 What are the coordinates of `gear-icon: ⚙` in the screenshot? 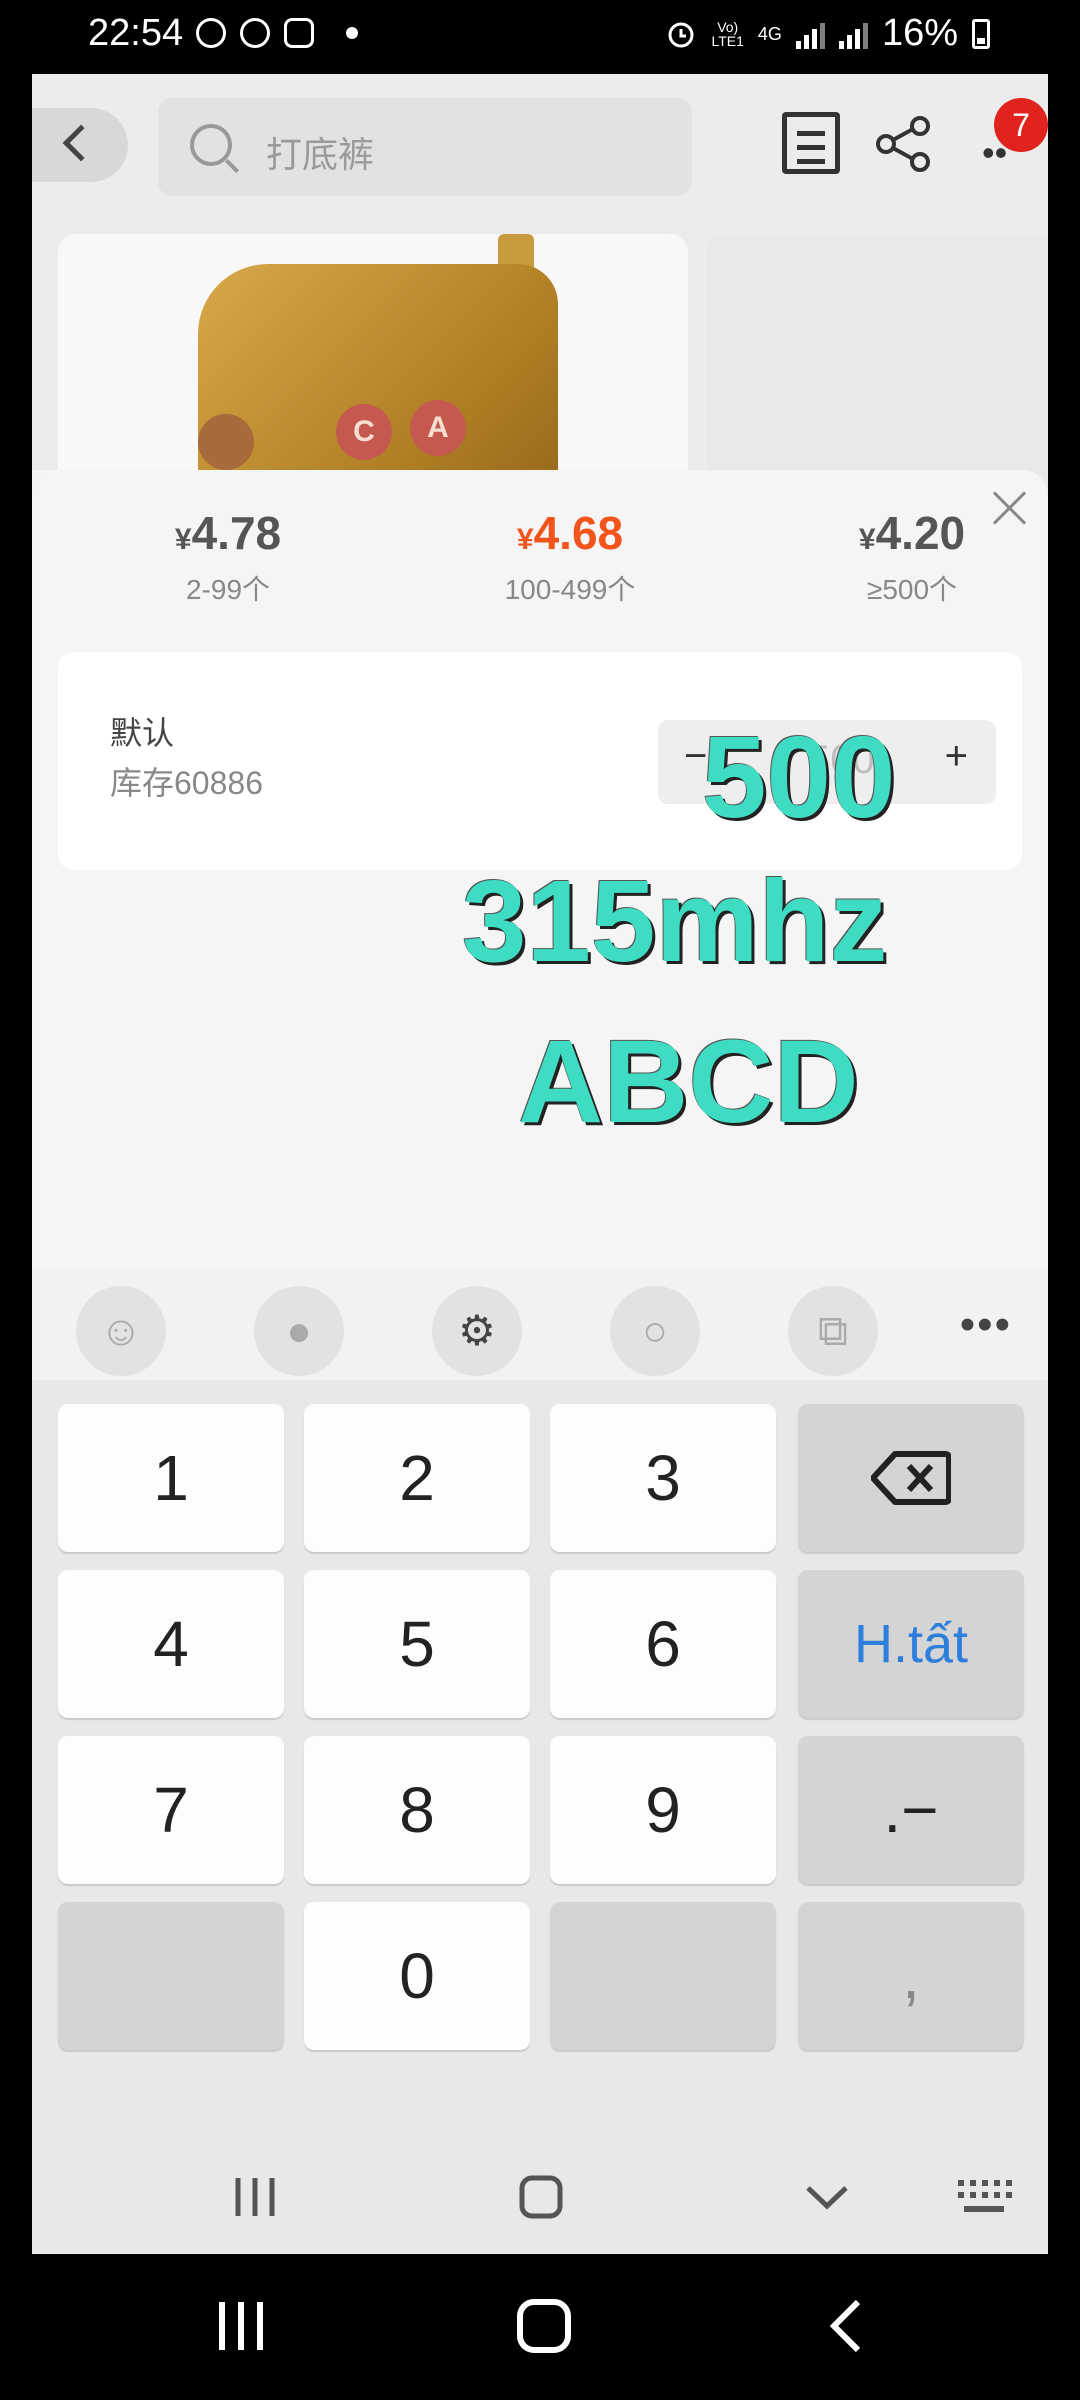 It's located at (477, 1330).